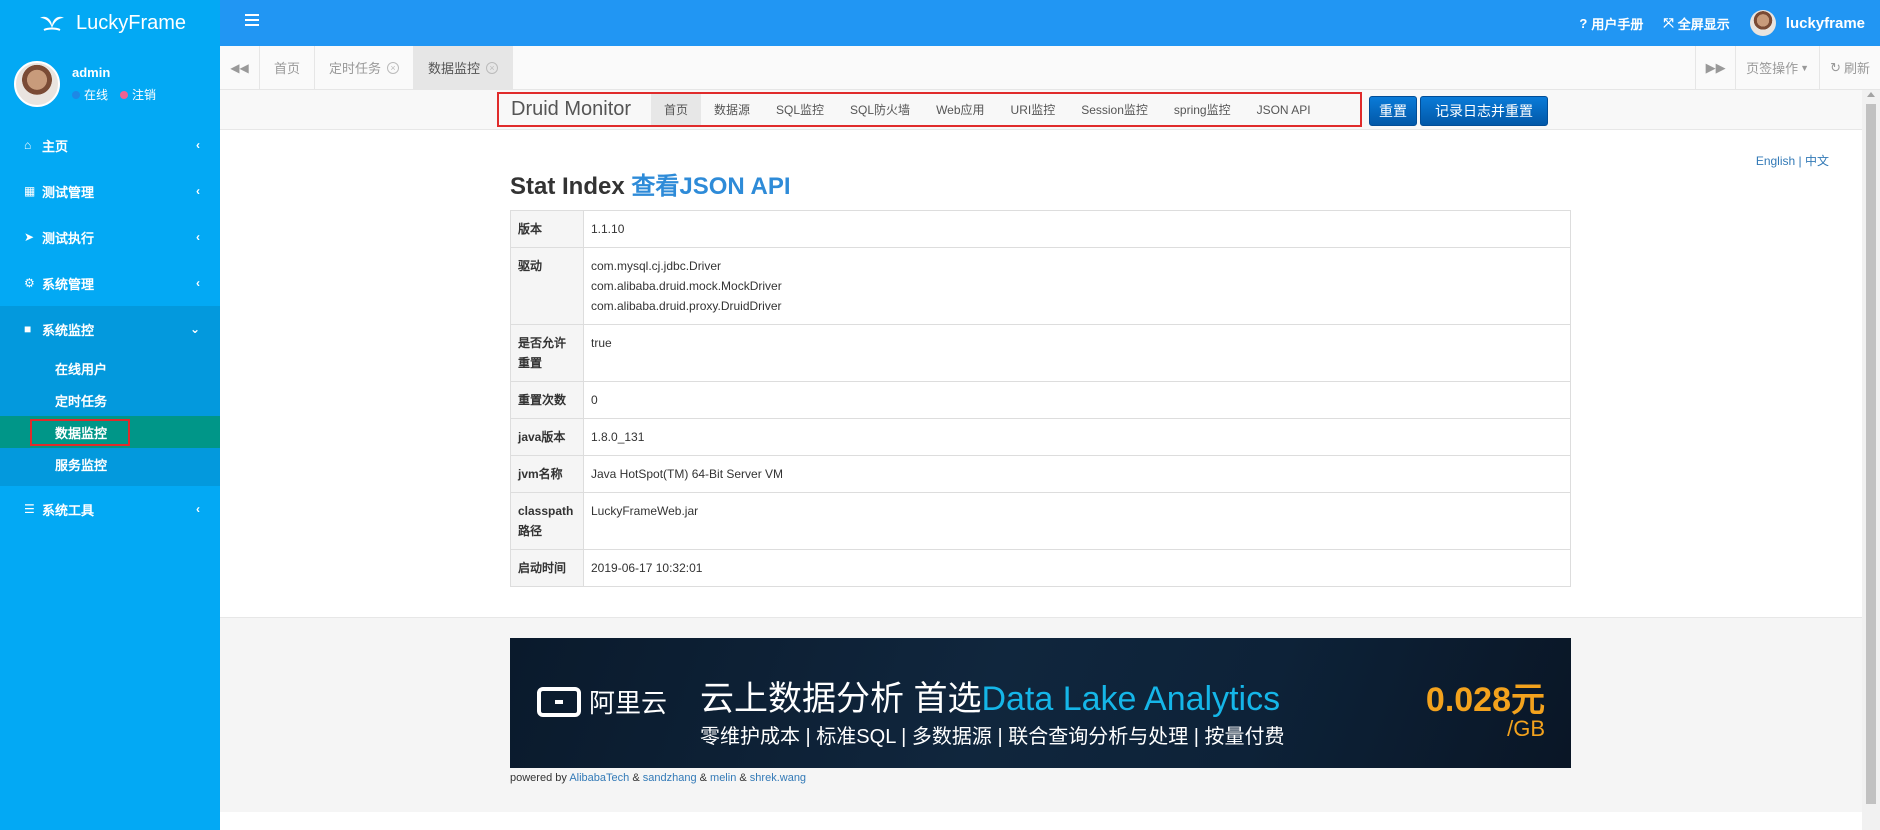  I want to click on value-line: LuckyFrameWeb.jar, so click(645, 511).